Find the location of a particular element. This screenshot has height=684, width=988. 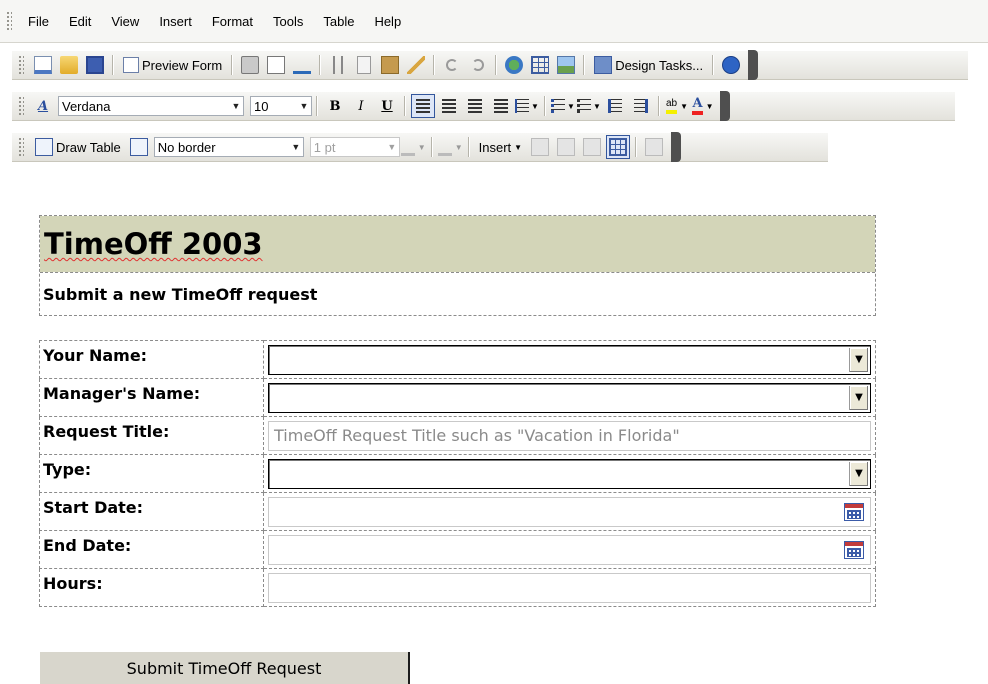

decrease-indent-button is located at coordinates (615, 106).